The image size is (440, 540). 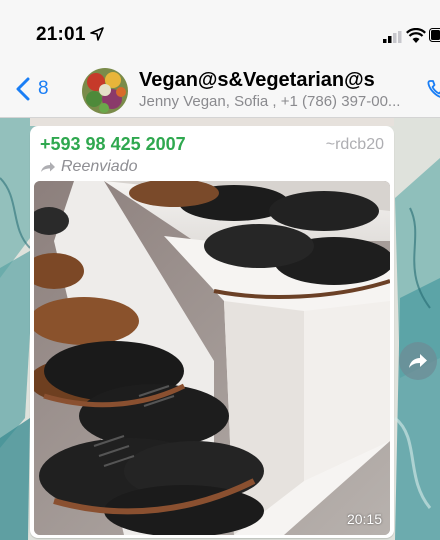 I want to click on forwarded-indicator: Reenviado, so click(x=89, y=167).